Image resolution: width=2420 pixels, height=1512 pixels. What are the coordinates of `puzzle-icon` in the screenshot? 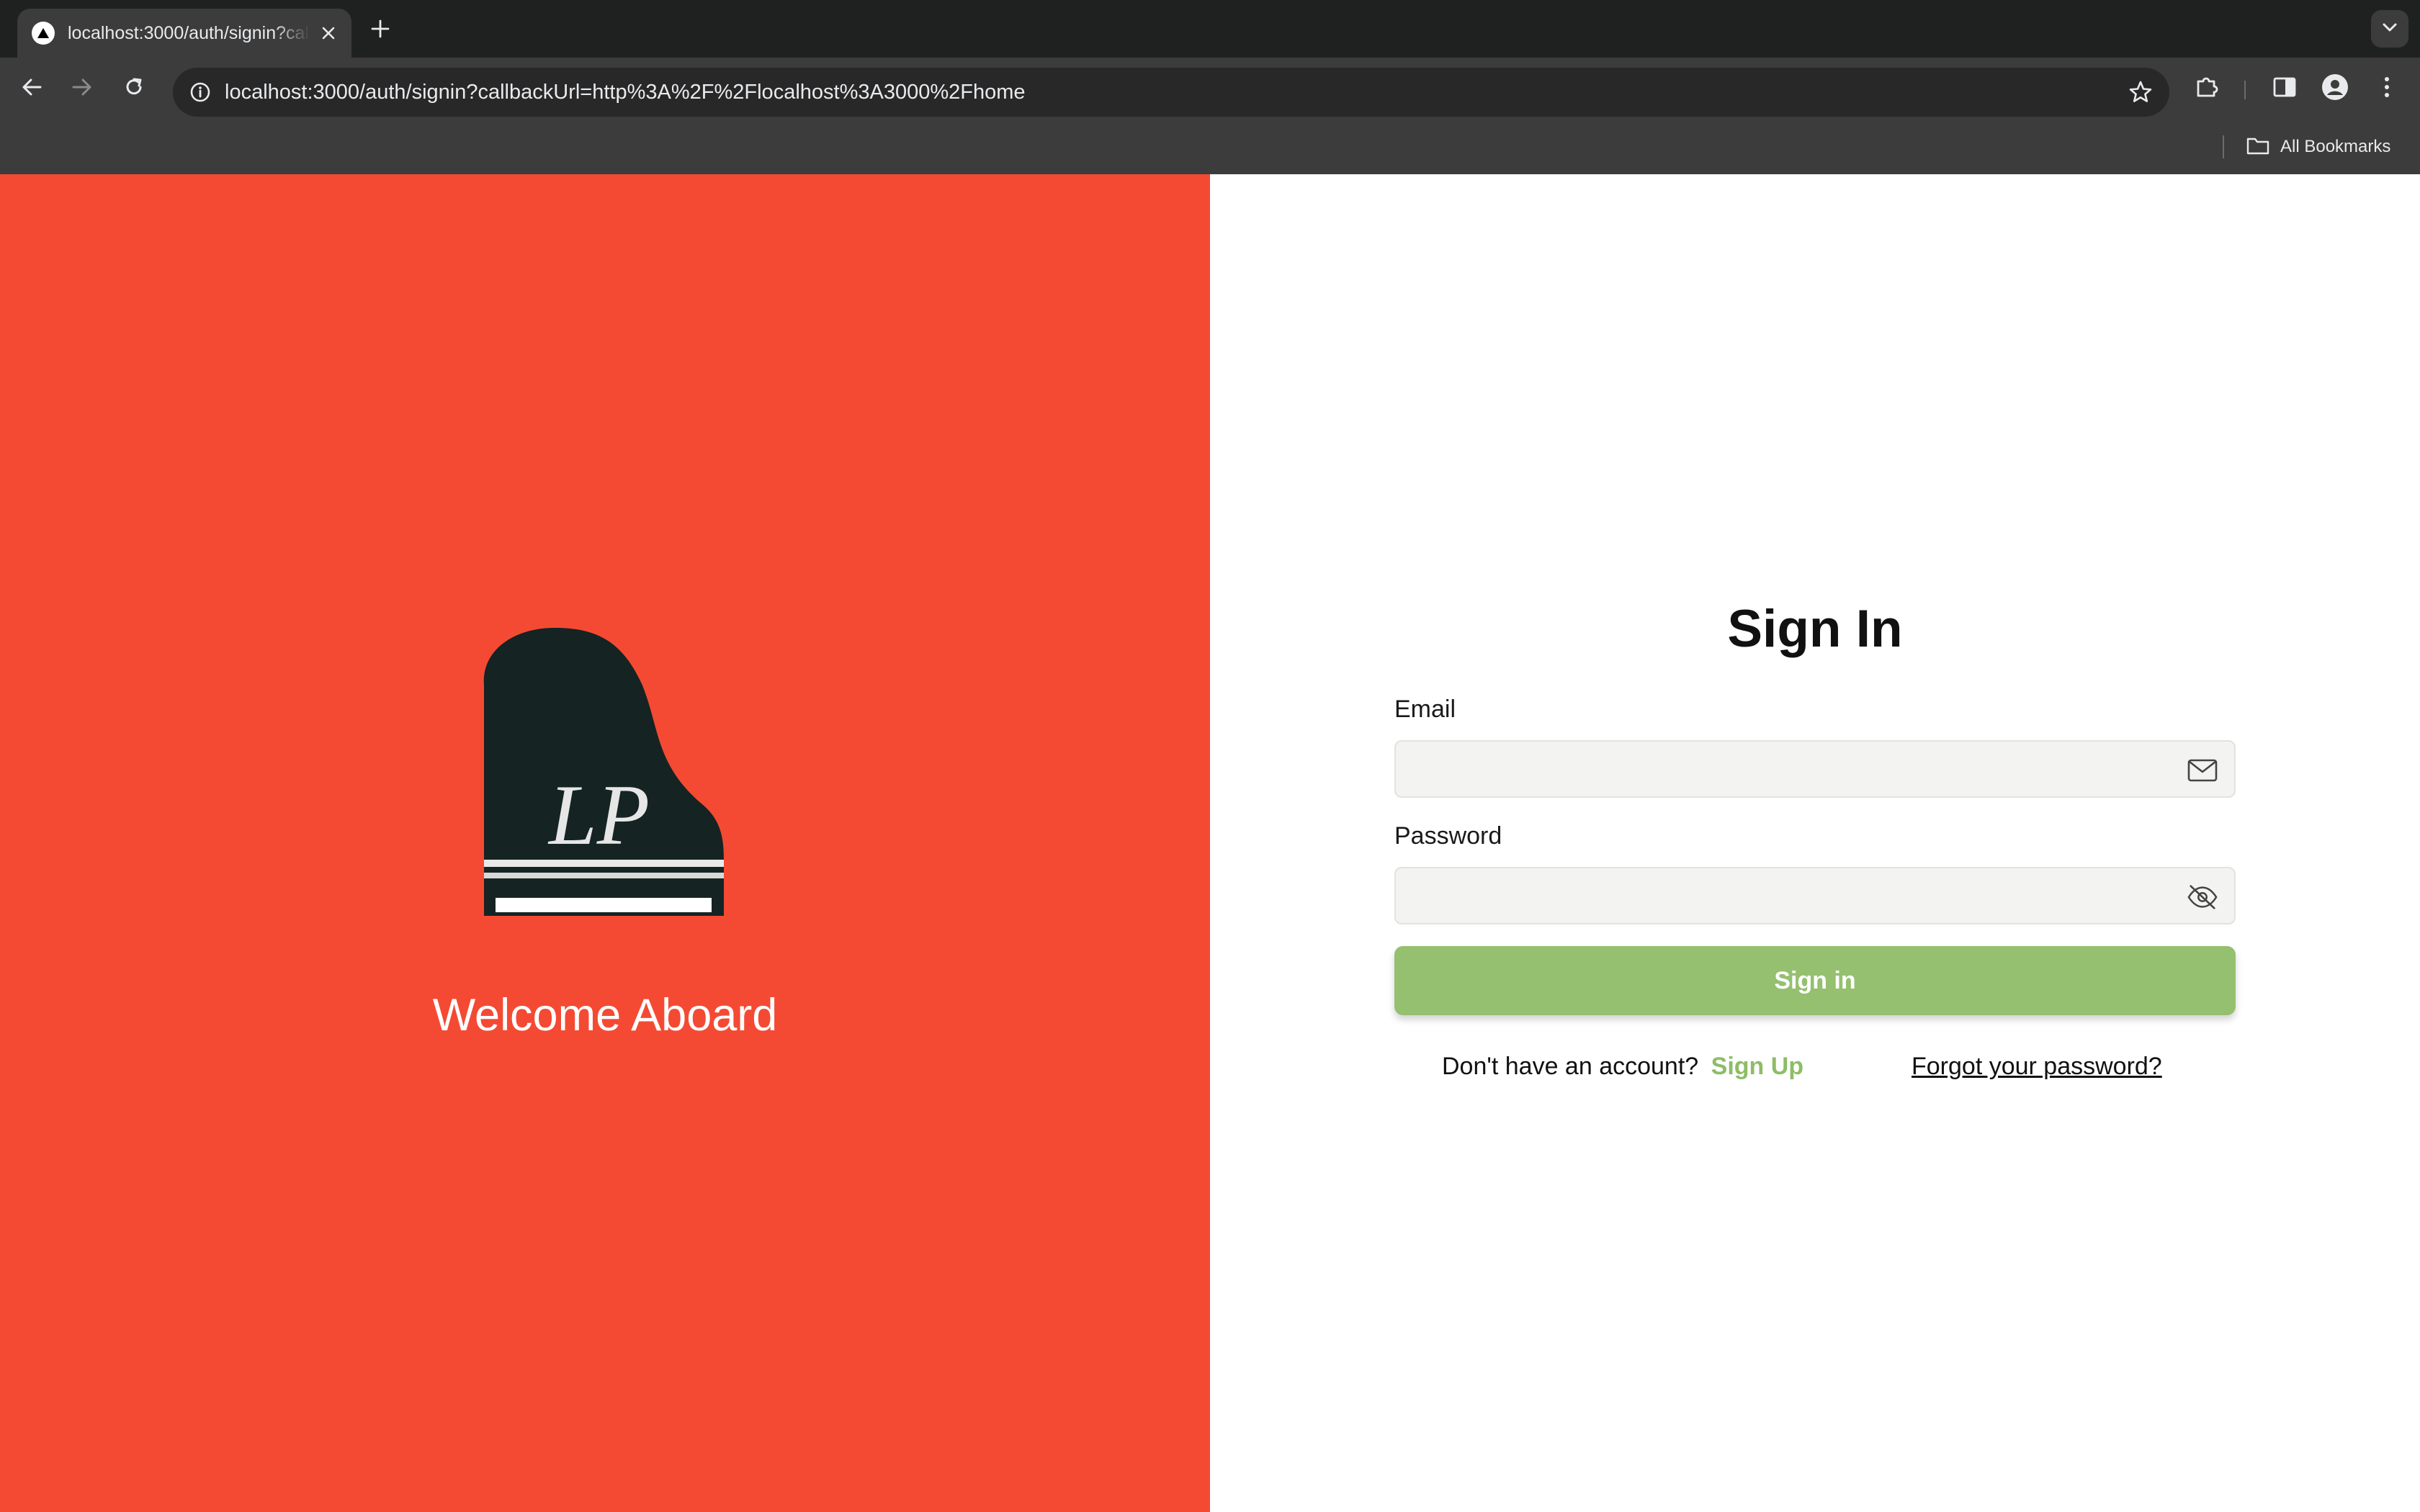 It's located at (2207, 89).